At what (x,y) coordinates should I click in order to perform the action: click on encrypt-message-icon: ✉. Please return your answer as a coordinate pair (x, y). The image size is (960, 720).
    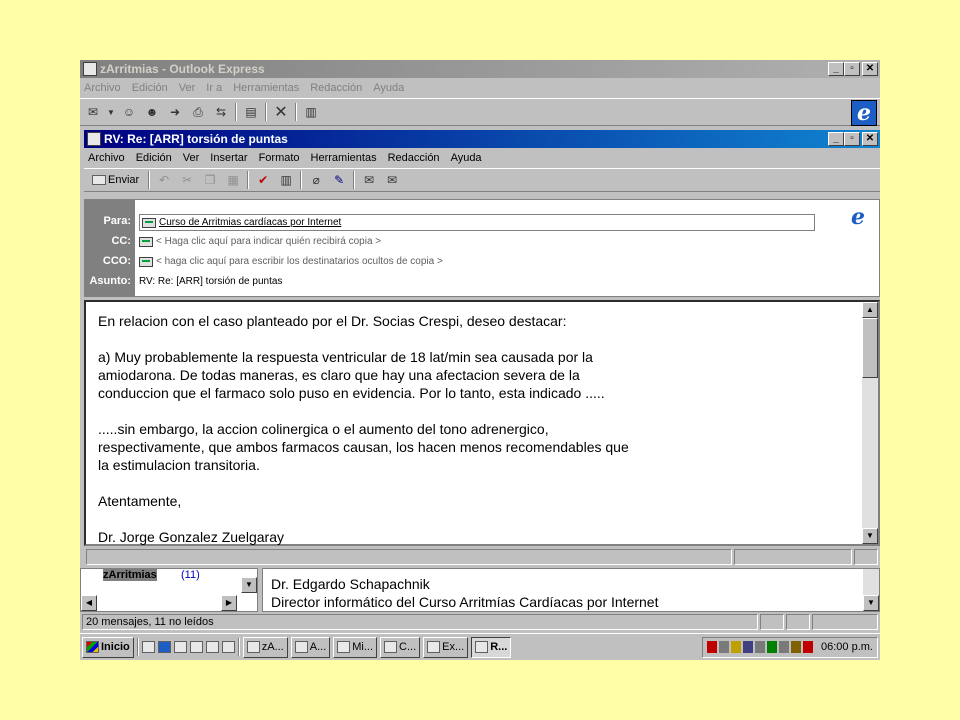
    Looking at the image, I should click on (392, 180).